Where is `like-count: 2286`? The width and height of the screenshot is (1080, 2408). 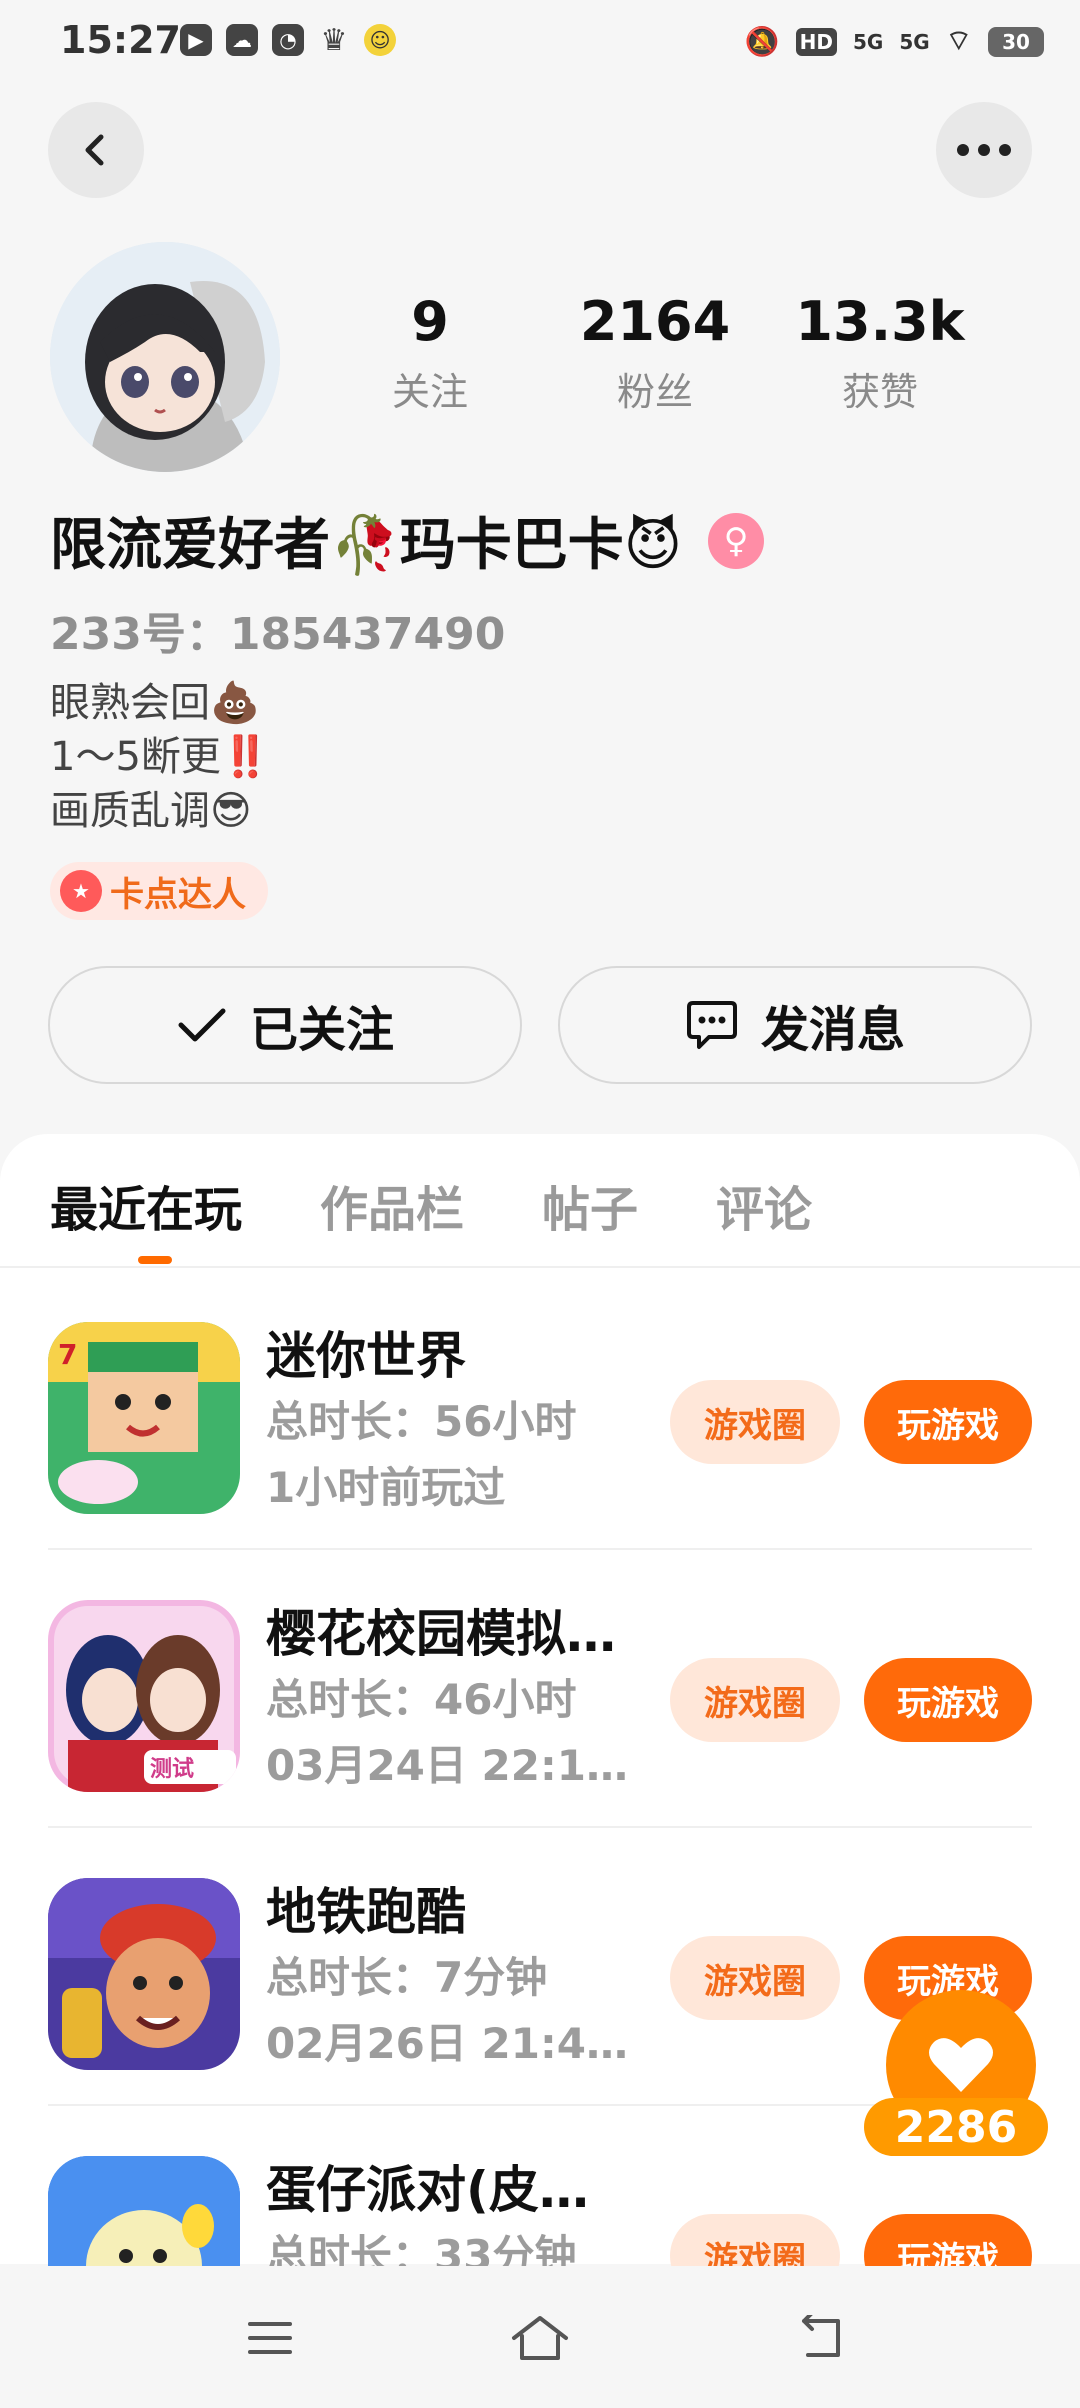
like-count: 2286 is located at coordinates (956, 2127).